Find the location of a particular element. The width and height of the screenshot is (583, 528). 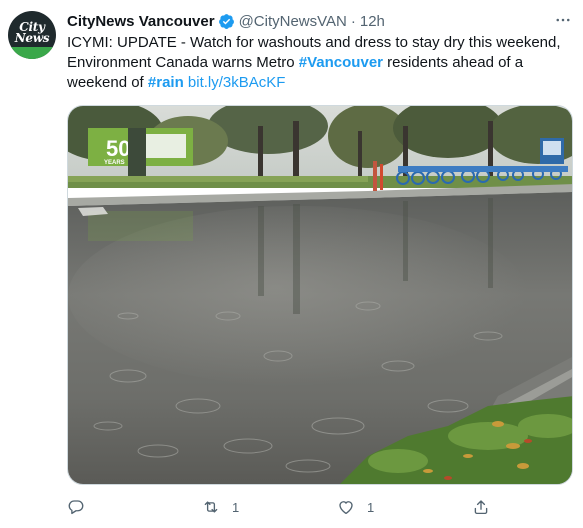

more-dots-icon is located at coordinates (563, 20).